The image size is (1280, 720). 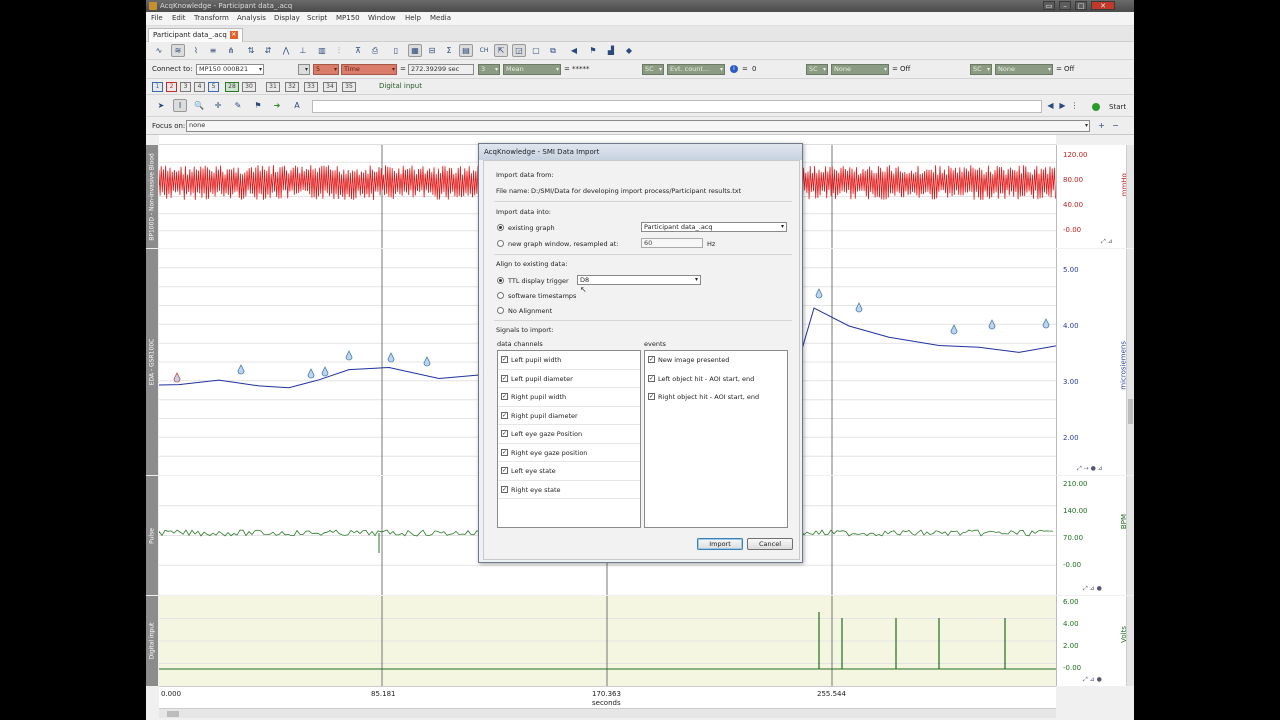 What do you see at coordinates (396, 50) in the screenshot?
I see `journal-icon: ▯` at bounding box center [396, 50].